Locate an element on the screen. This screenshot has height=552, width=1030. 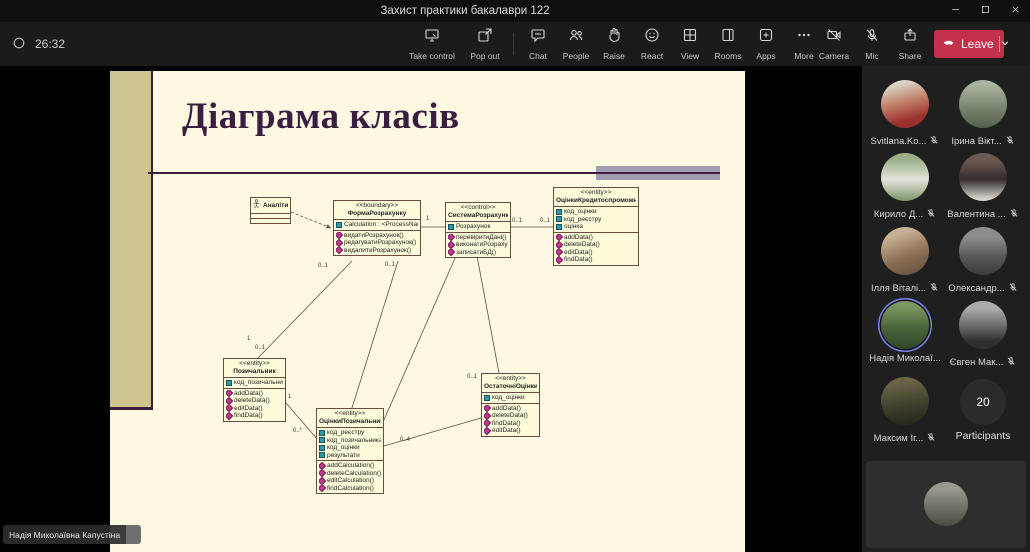
toolbar-button-share: Share is located at coordinates (910, 44).